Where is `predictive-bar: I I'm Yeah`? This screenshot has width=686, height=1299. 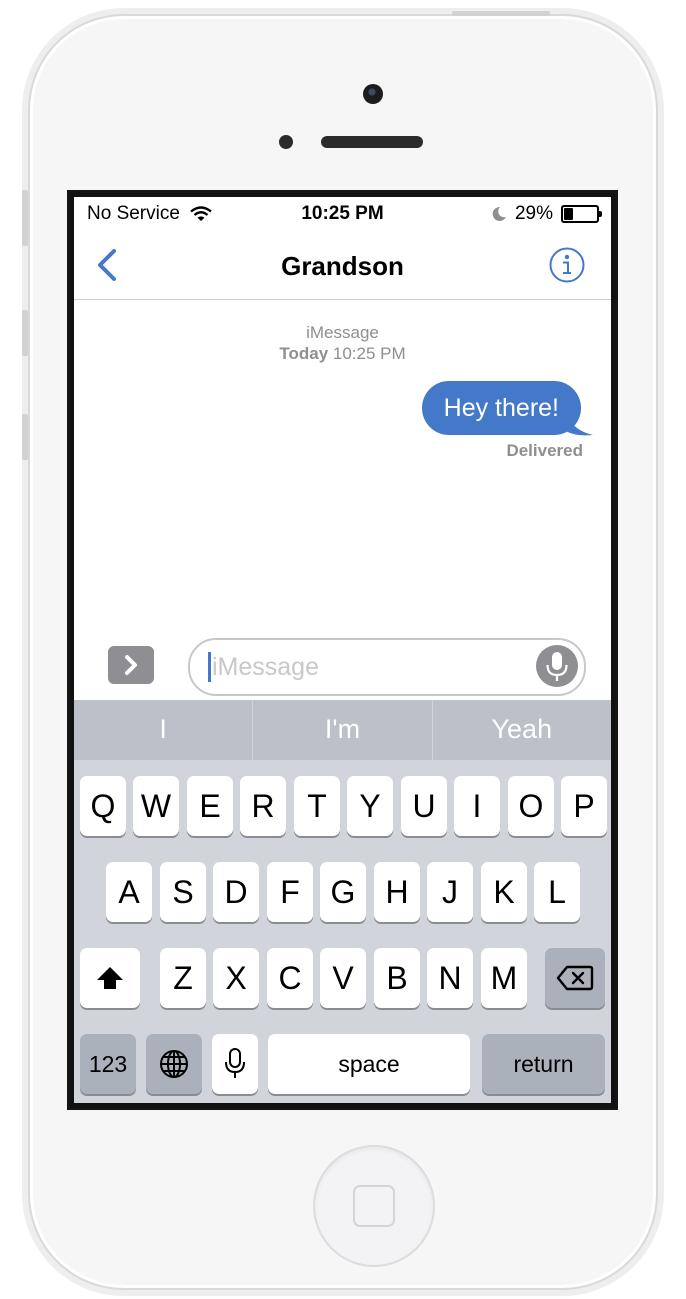 predictive-bar: I I'm Yeah is located at coordinates (342, 730).